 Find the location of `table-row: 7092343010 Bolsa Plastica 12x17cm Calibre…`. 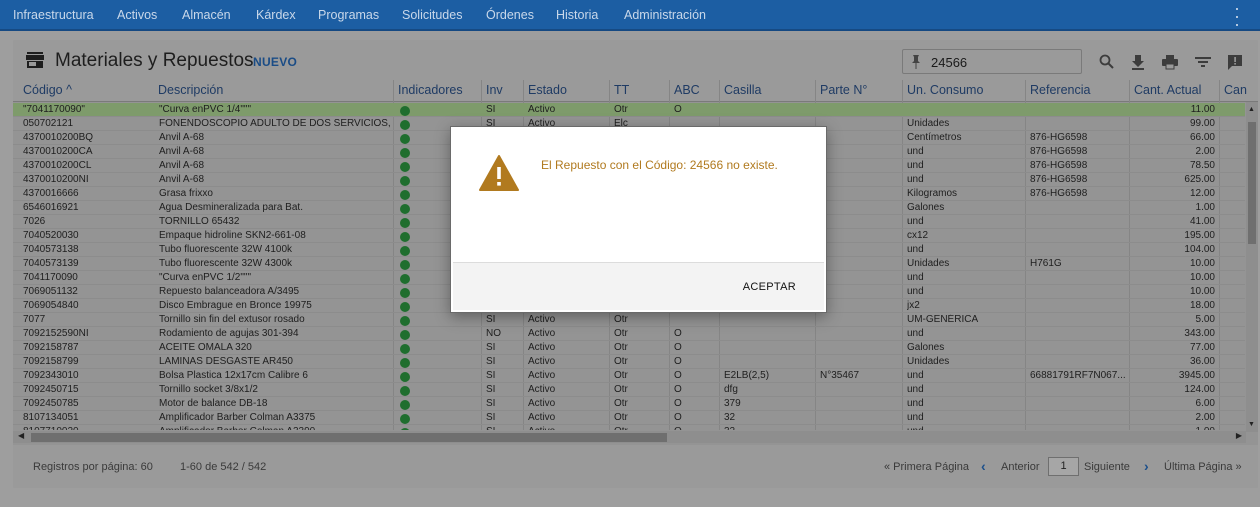

table-row: 7092343010 Bolsa Plastica 12x17cm Calibre… is located at coordinates (629, 376).